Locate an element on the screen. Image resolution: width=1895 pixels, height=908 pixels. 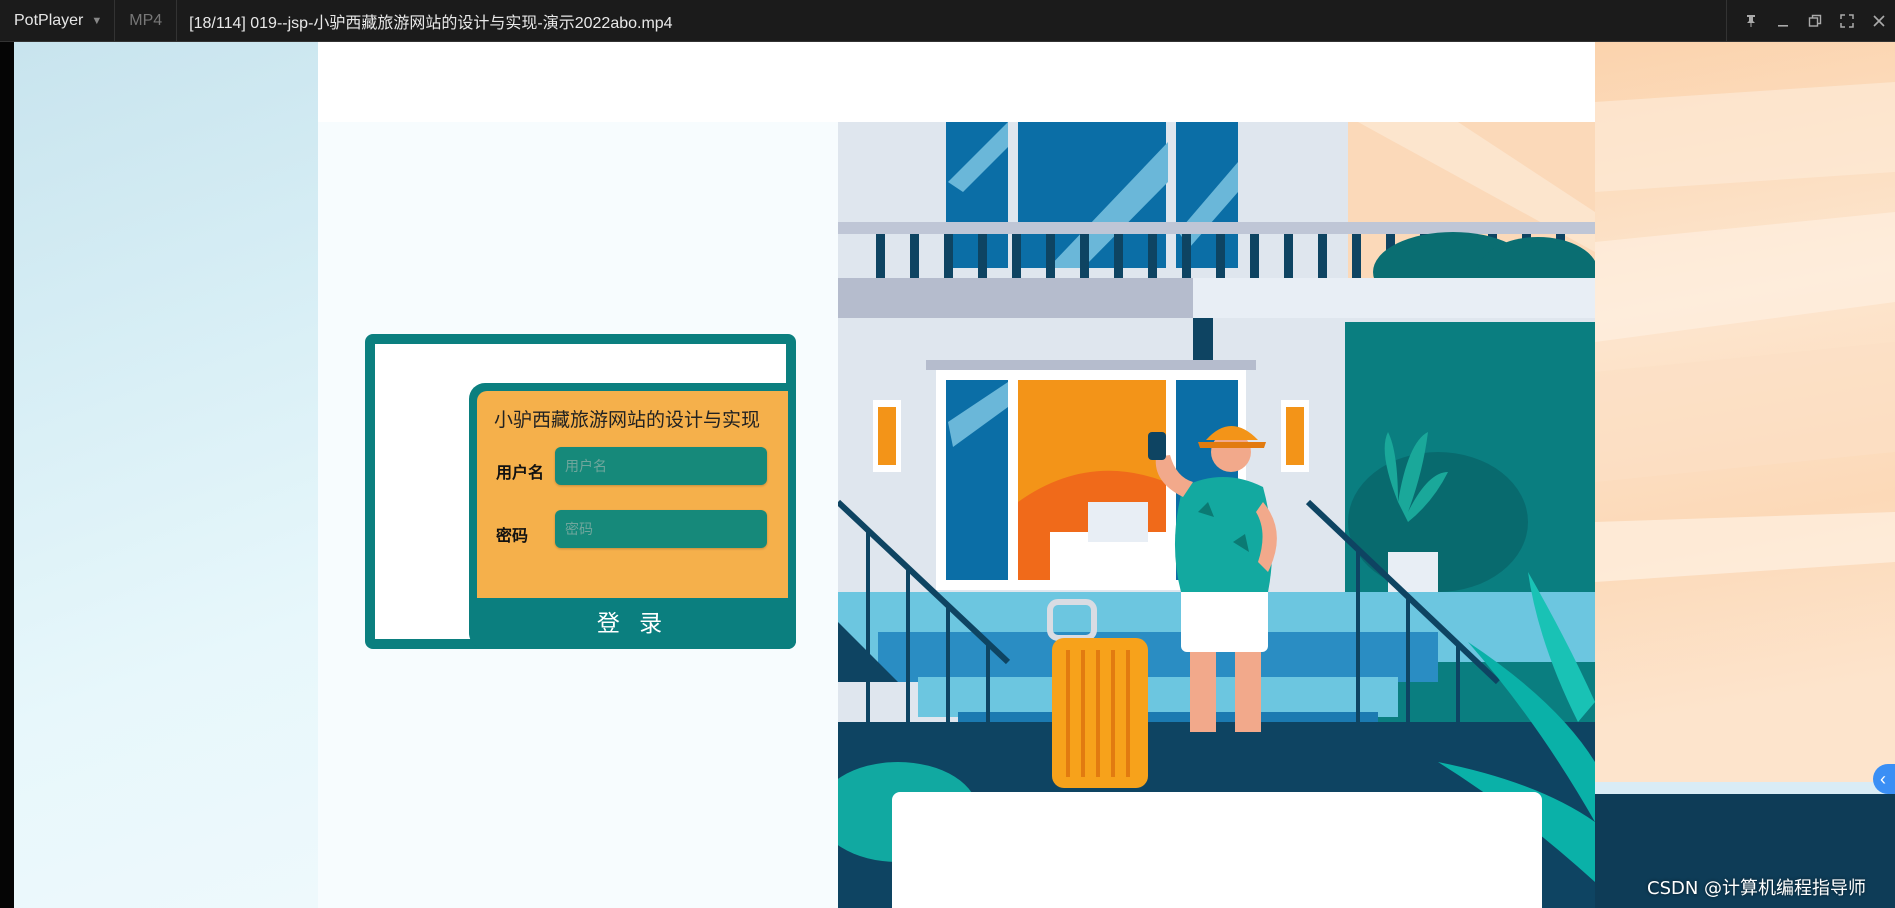
login-panel: 小驴西藏旅游网站的设计与实现 用户名 密码 登 录 is located at coordinates (632, 516).